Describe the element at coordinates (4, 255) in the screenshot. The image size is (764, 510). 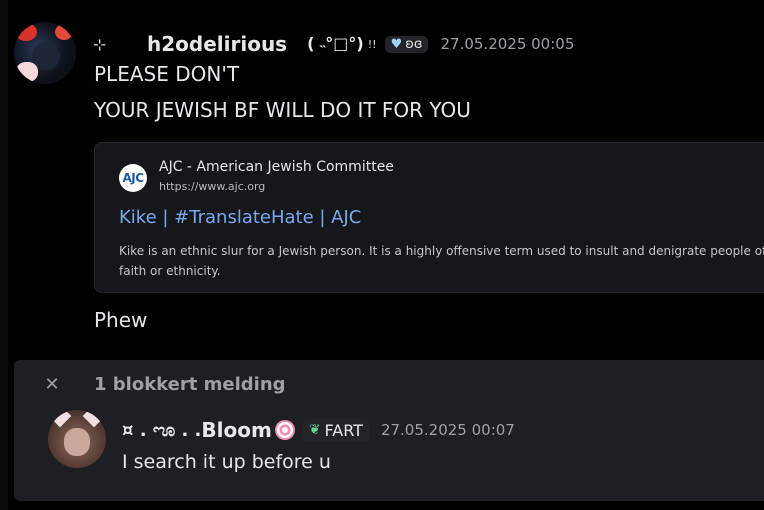
I see `left-gutter` at that location.